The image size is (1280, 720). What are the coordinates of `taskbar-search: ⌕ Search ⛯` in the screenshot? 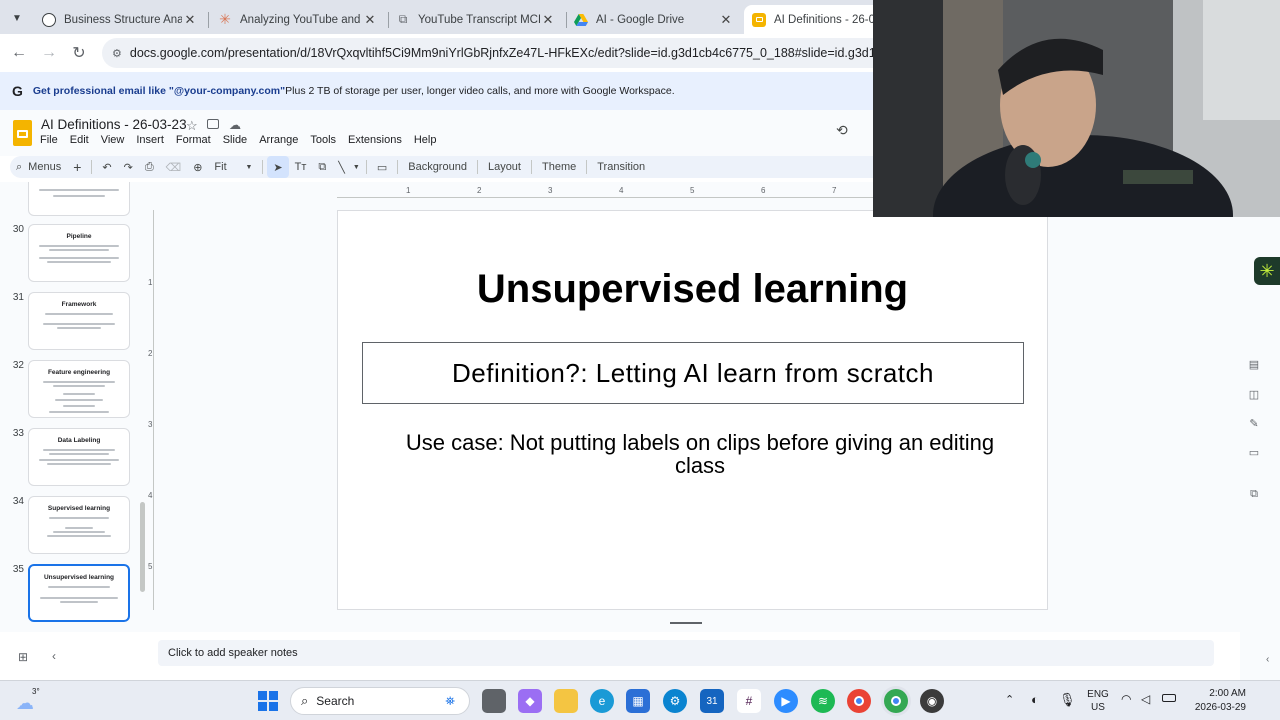 It's located at (380, 701).